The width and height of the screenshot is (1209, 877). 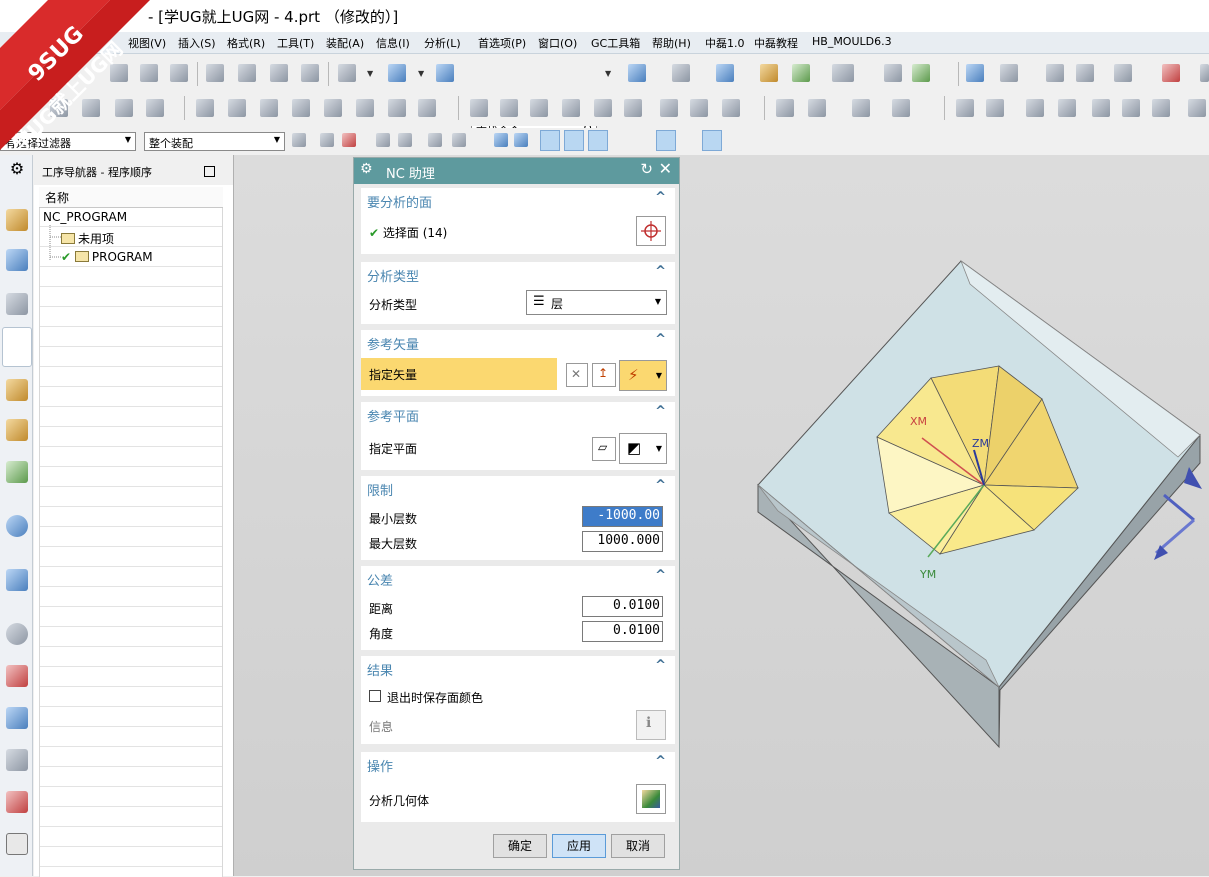 I want to click on analyze-geometry-button, so click(x=651, y=799).